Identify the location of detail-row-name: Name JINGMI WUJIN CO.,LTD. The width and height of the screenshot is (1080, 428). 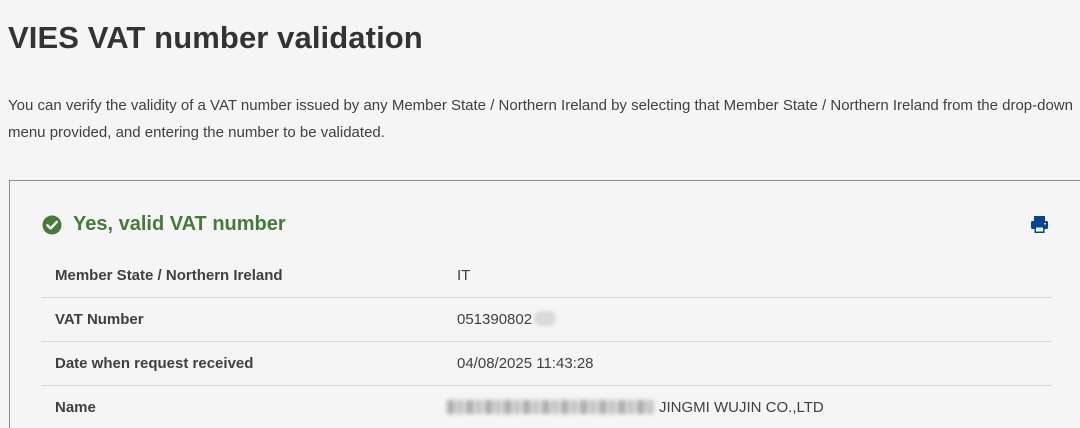
(546, 407).